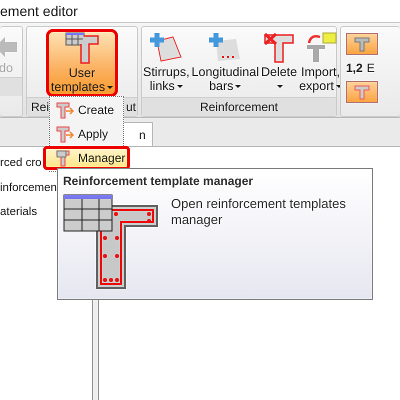 The width and height of the screenshot is (400, 400). I want to click on user-templates-button: User templates, so click(82, 63).